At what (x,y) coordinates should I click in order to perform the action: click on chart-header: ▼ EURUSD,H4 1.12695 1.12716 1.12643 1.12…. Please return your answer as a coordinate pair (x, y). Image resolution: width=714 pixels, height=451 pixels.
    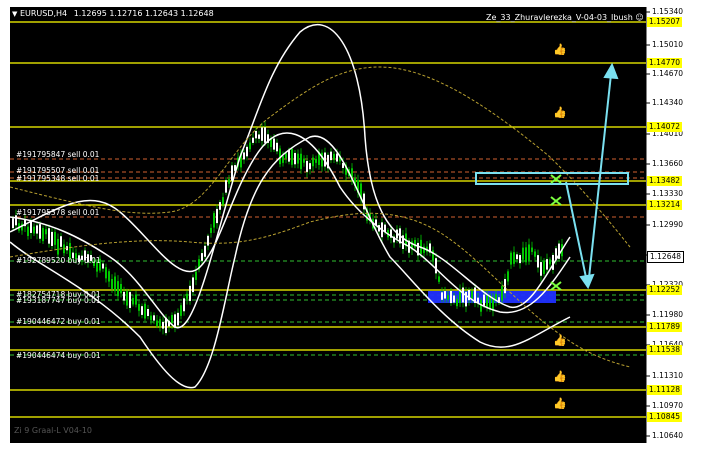
    Looking at the image, I should click on (113, 13).